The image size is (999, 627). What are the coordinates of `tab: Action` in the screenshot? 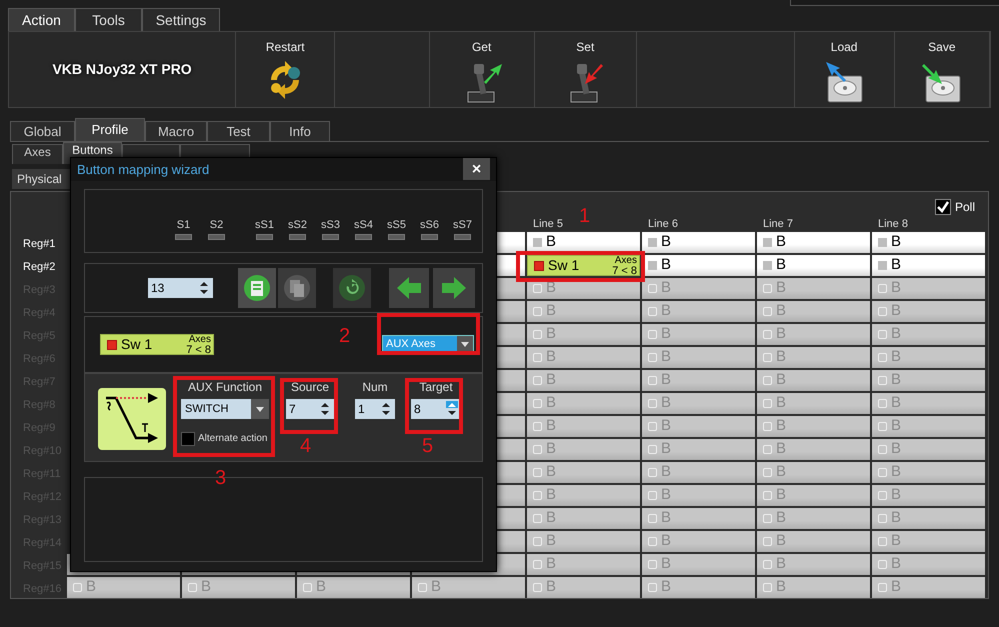 It's located at (41, 19).